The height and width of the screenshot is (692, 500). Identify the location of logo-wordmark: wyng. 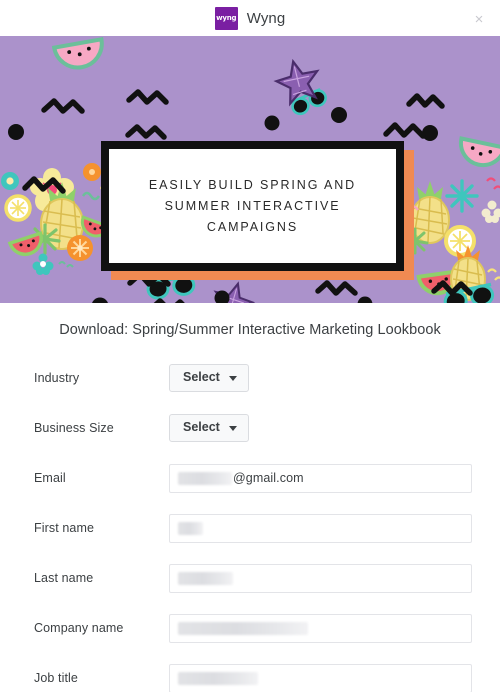
(226, 18).